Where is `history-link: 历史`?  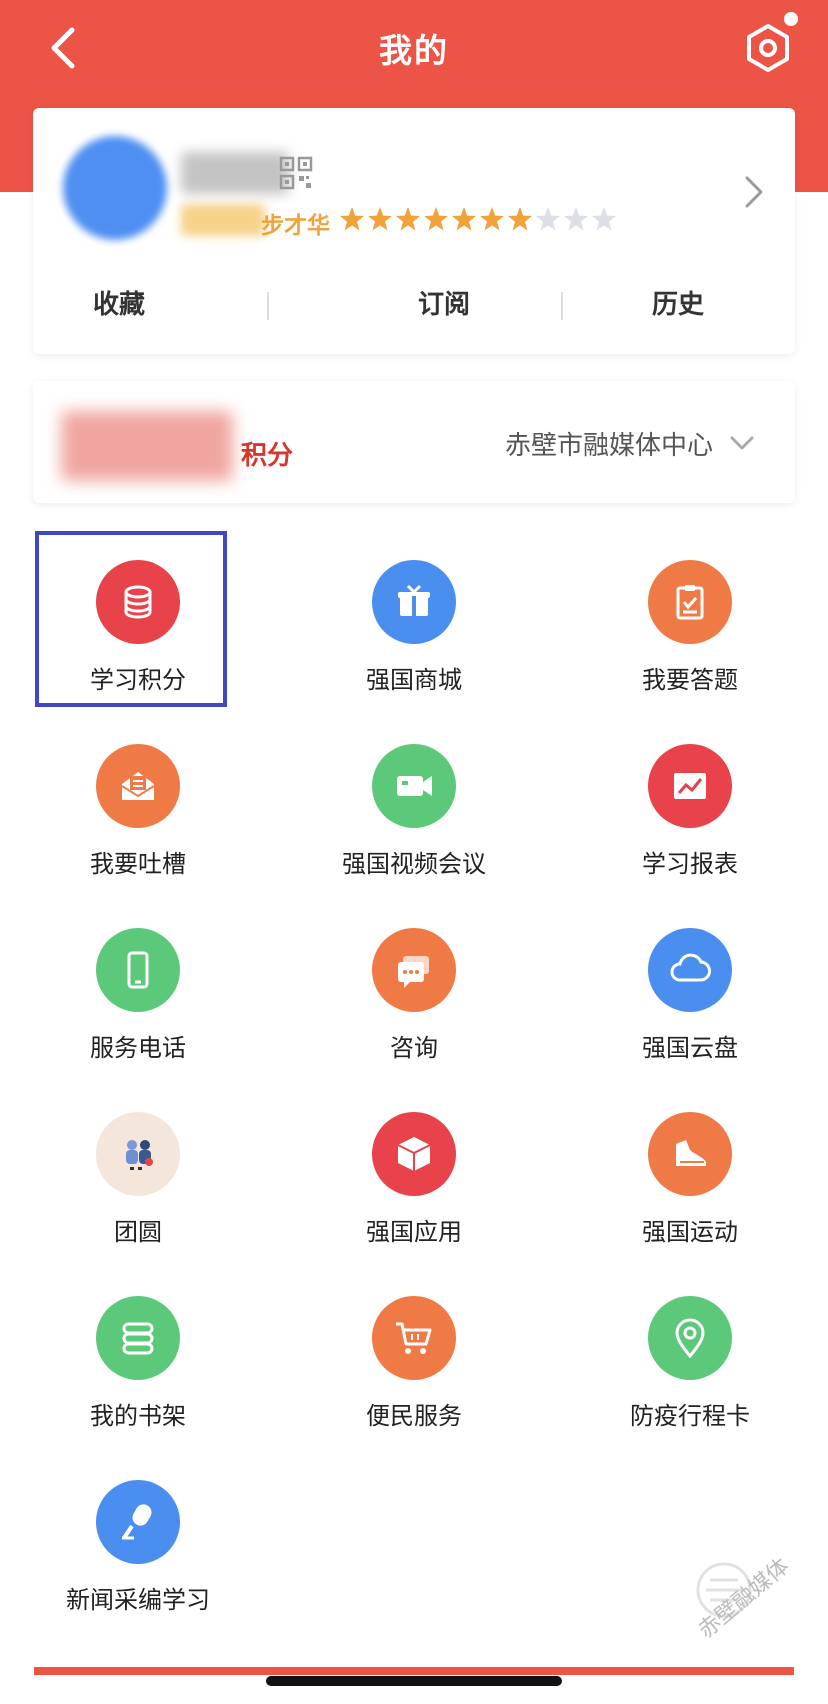 history-link: 历史 is located at coordinates (678, 305).